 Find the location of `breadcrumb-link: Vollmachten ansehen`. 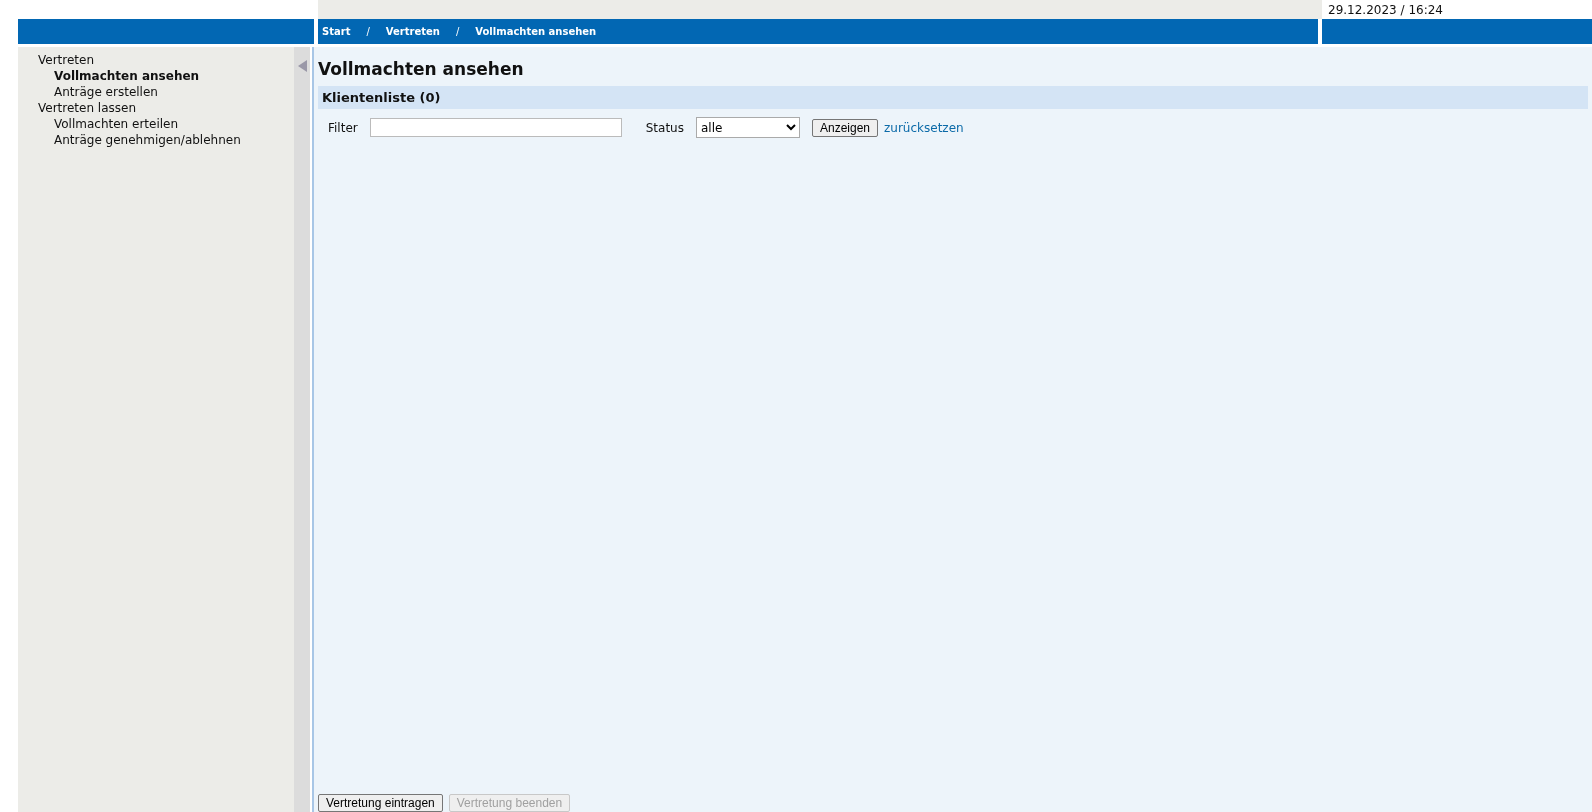

breadcrumb-link: Vollmachten ansehen is located at coordinates (536, 31).